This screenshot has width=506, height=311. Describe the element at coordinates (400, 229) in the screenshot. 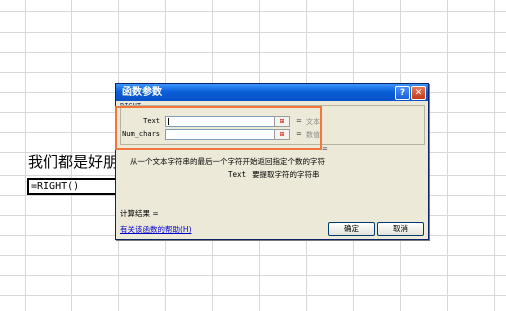

I see `cancel-button: 取消` at that location.